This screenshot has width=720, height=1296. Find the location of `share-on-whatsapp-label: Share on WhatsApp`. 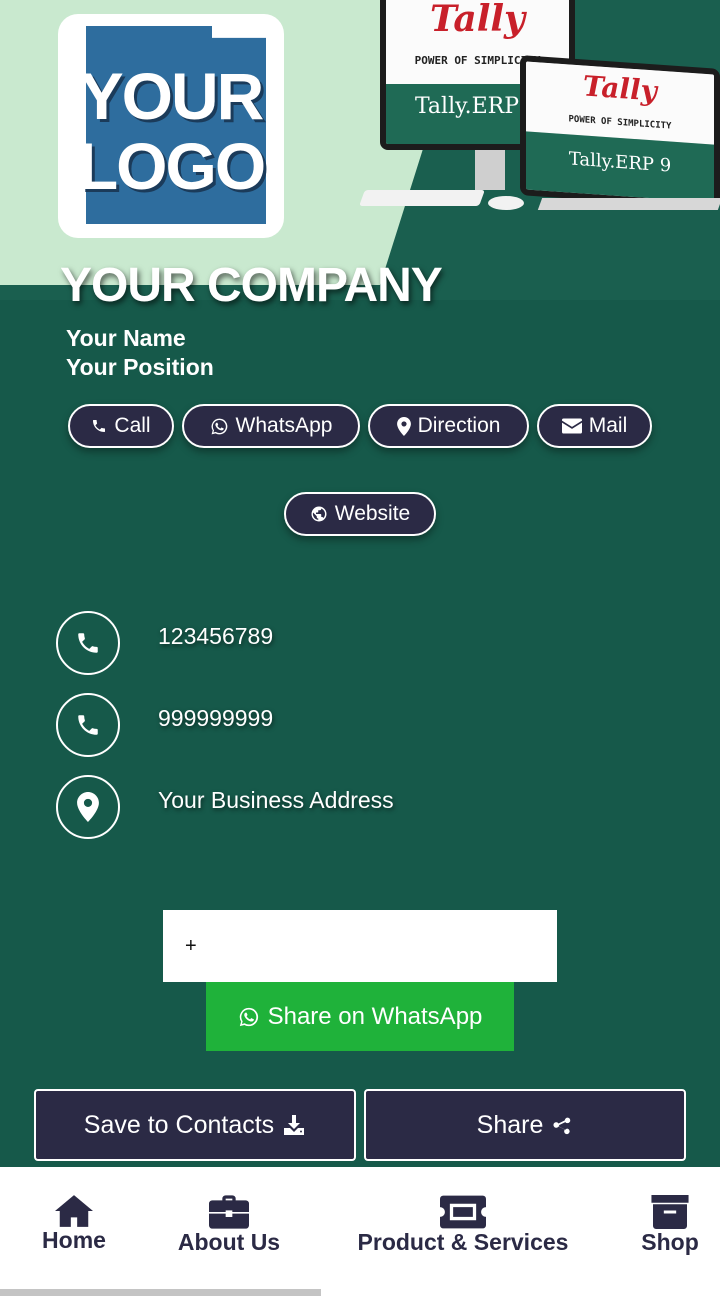

share-on-whatsapp-label: Share on WhatsApp is located at coordinates (375, 1016).